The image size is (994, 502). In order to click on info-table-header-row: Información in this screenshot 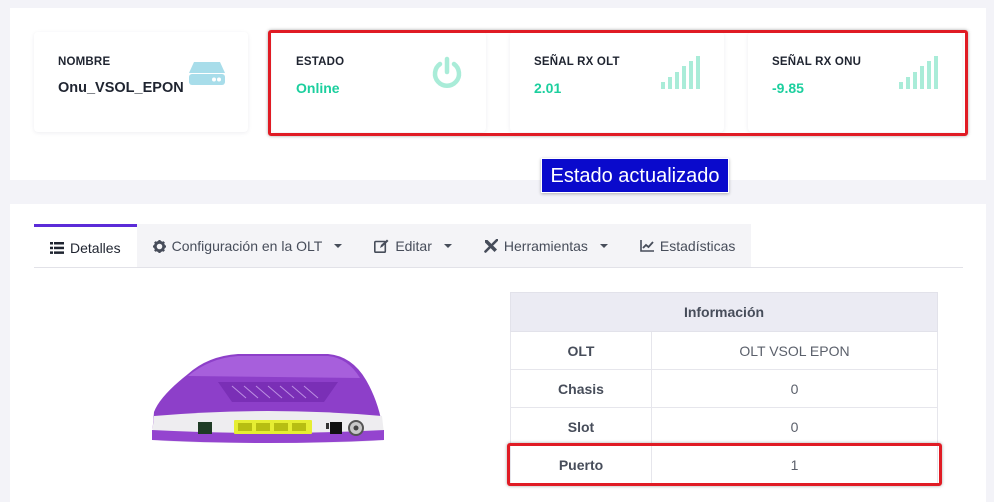, I will do `click(724, 312)`.